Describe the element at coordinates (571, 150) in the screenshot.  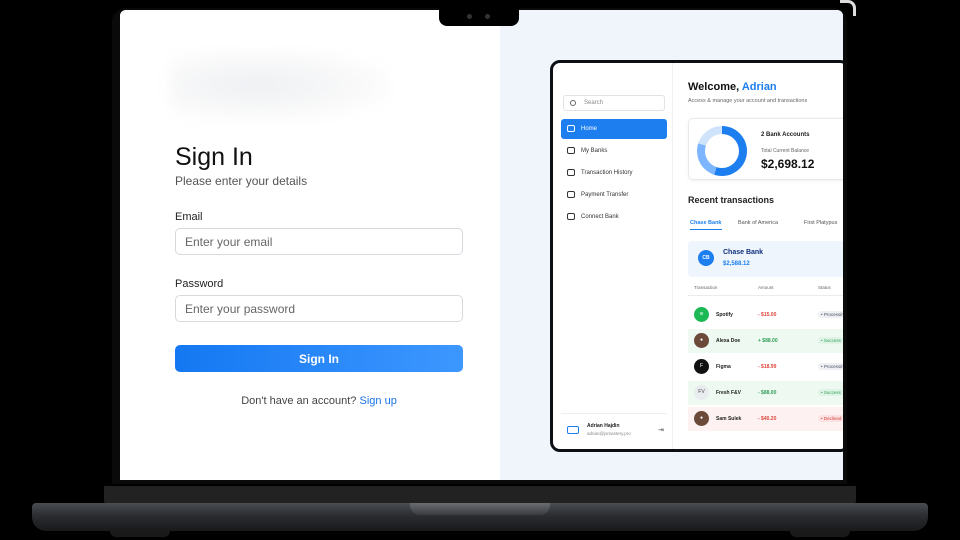
I see `bank-icon` at that location.